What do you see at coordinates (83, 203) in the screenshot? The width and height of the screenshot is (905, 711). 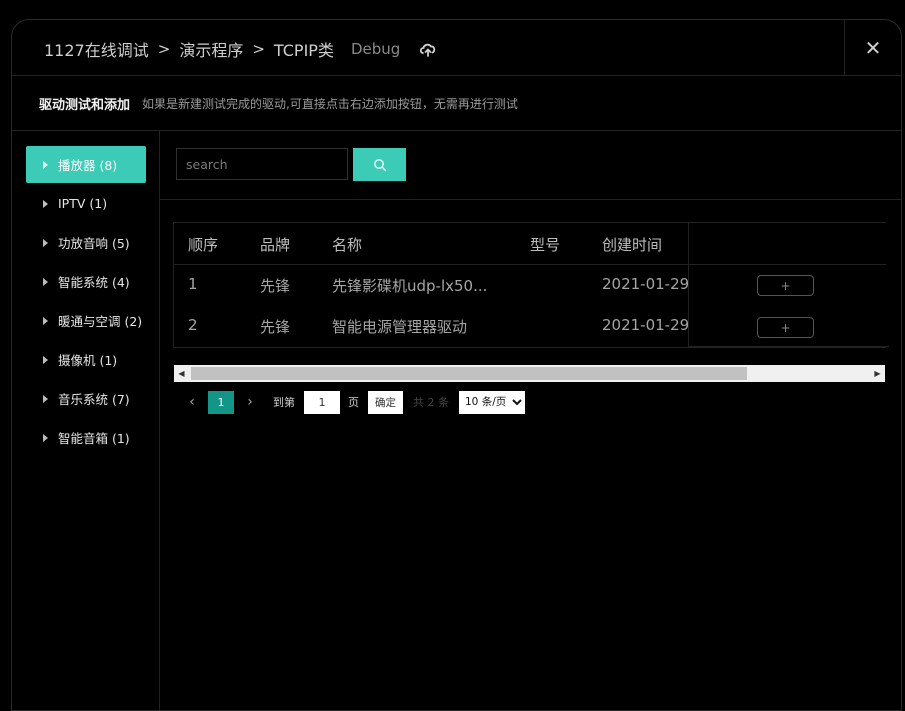 I see `sidebar-item-label: IPTV (1)` at bounding box center [83, 203].